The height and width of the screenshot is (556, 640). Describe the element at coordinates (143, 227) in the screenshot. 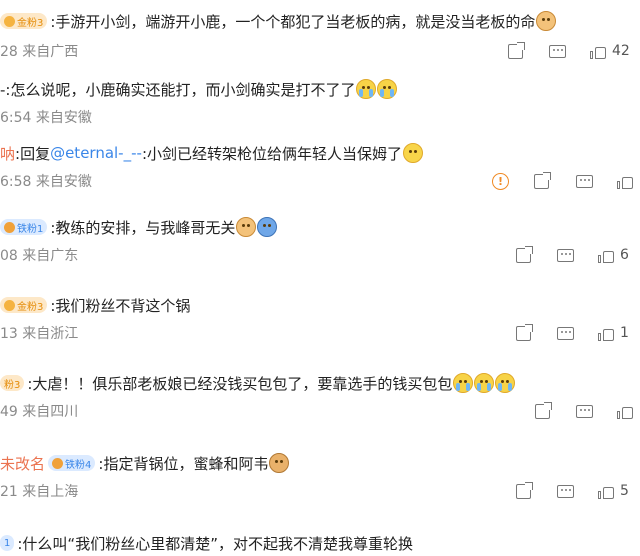

I see `comment-text: :教练的安排，与我峰哥无关` at that location.